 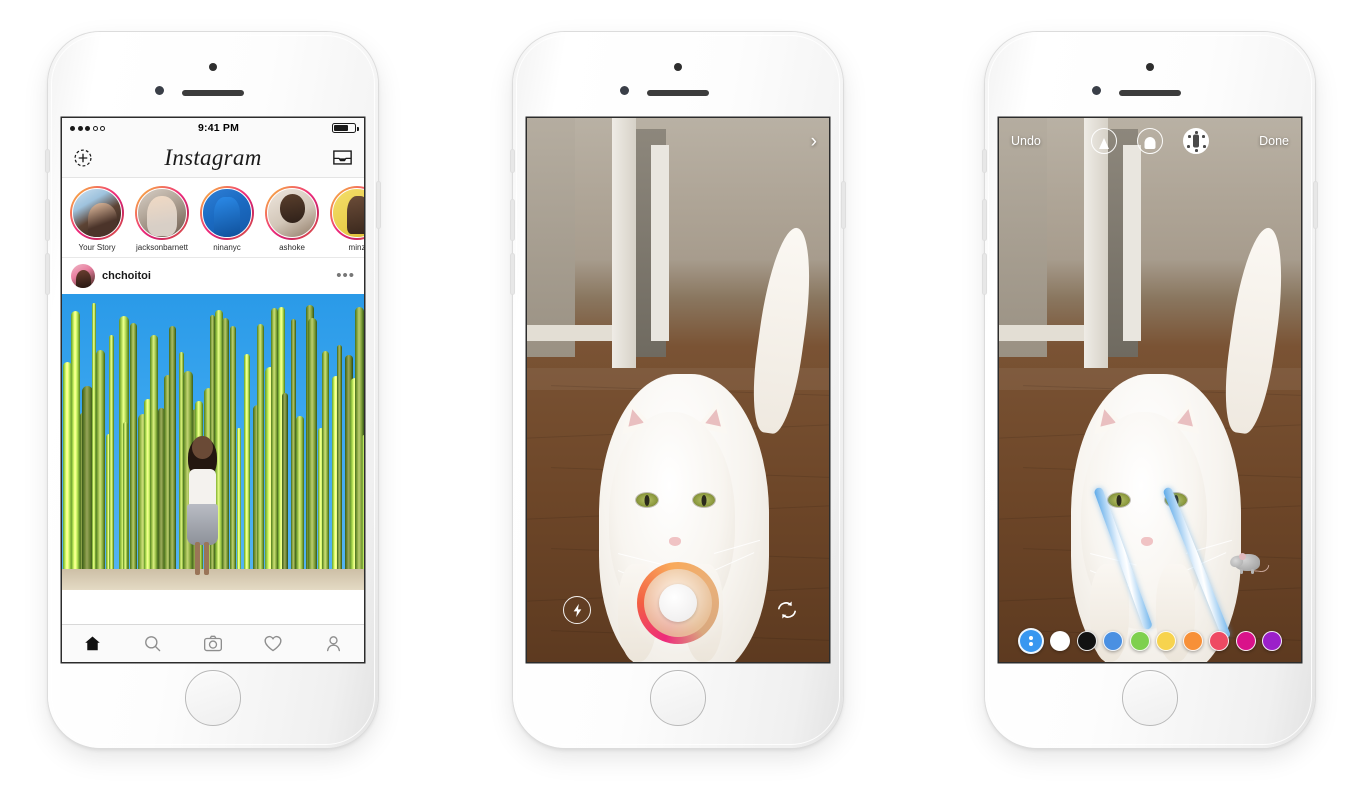 What do you see at coordinates (273, 644) in the screenshot?
I see `heart-icon` at bounding box center [273, 644].